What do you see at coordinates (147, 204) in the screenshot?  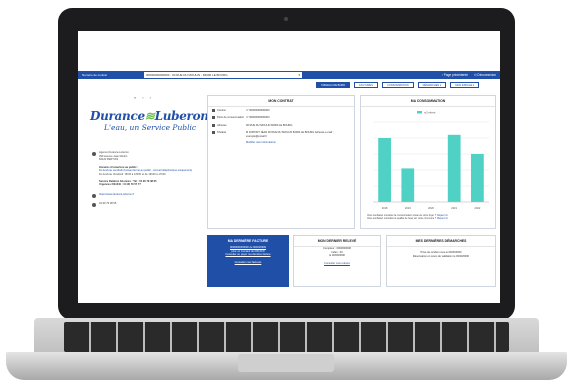 I see `phone-row: 04 90 79 38 65` at bounding box center [147, 204].